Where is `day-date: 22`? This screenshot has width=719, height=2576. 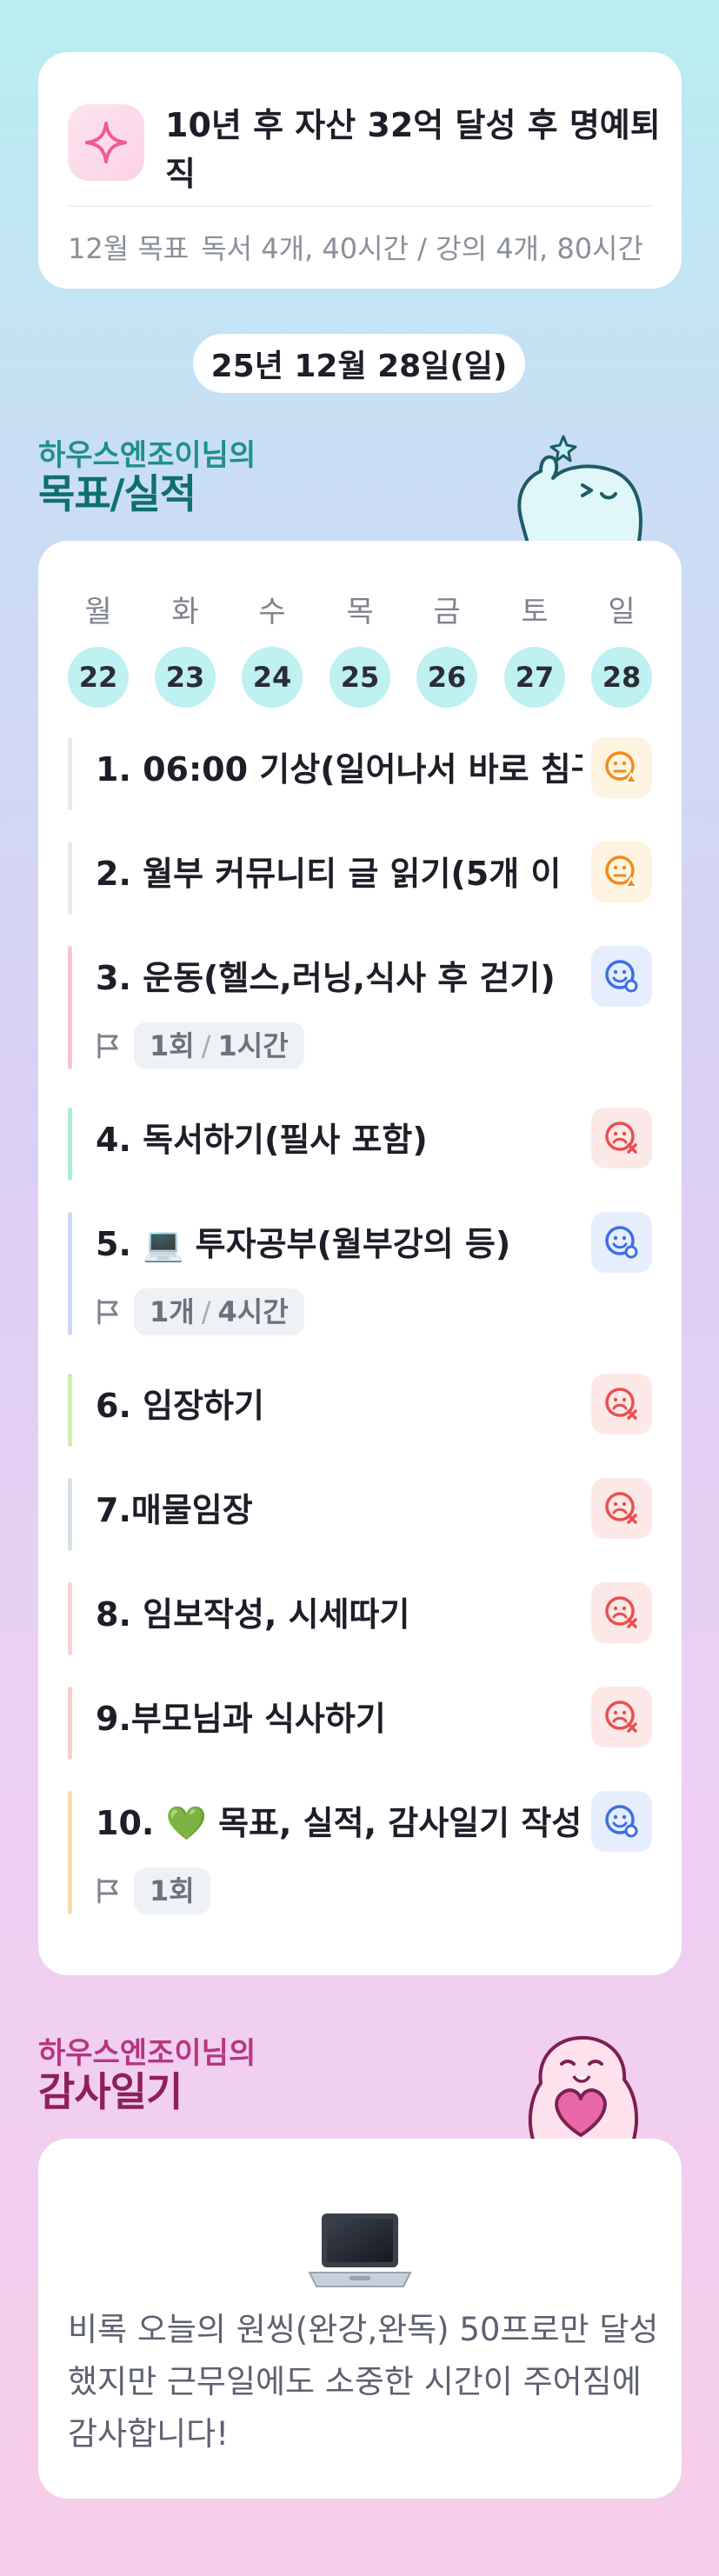
day-date: 22 is located at coordinates (98, 677).